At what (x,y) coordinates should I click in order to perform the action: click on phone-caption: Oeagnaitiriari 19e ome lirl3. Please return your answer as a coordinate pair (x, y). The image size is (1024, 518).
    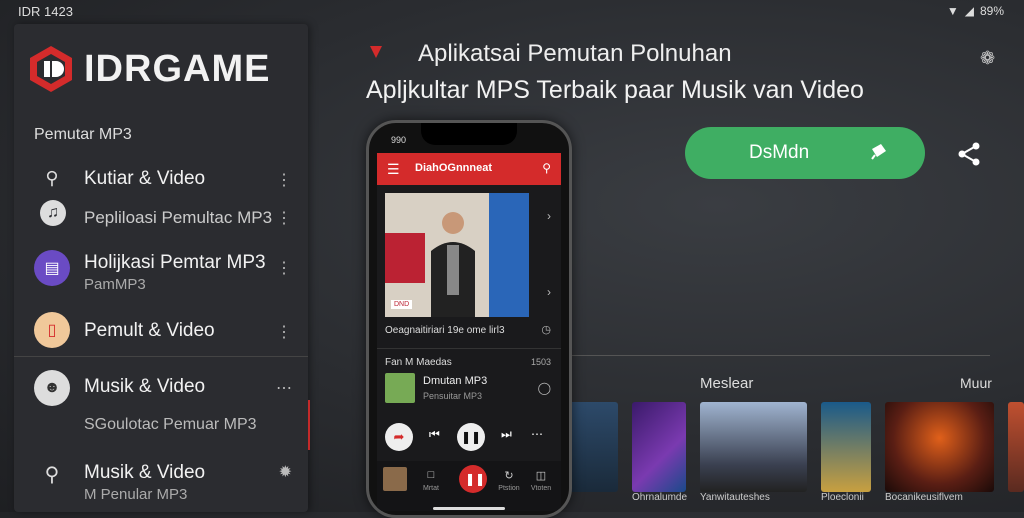
    Looking at the image, I should click on (445, 330).